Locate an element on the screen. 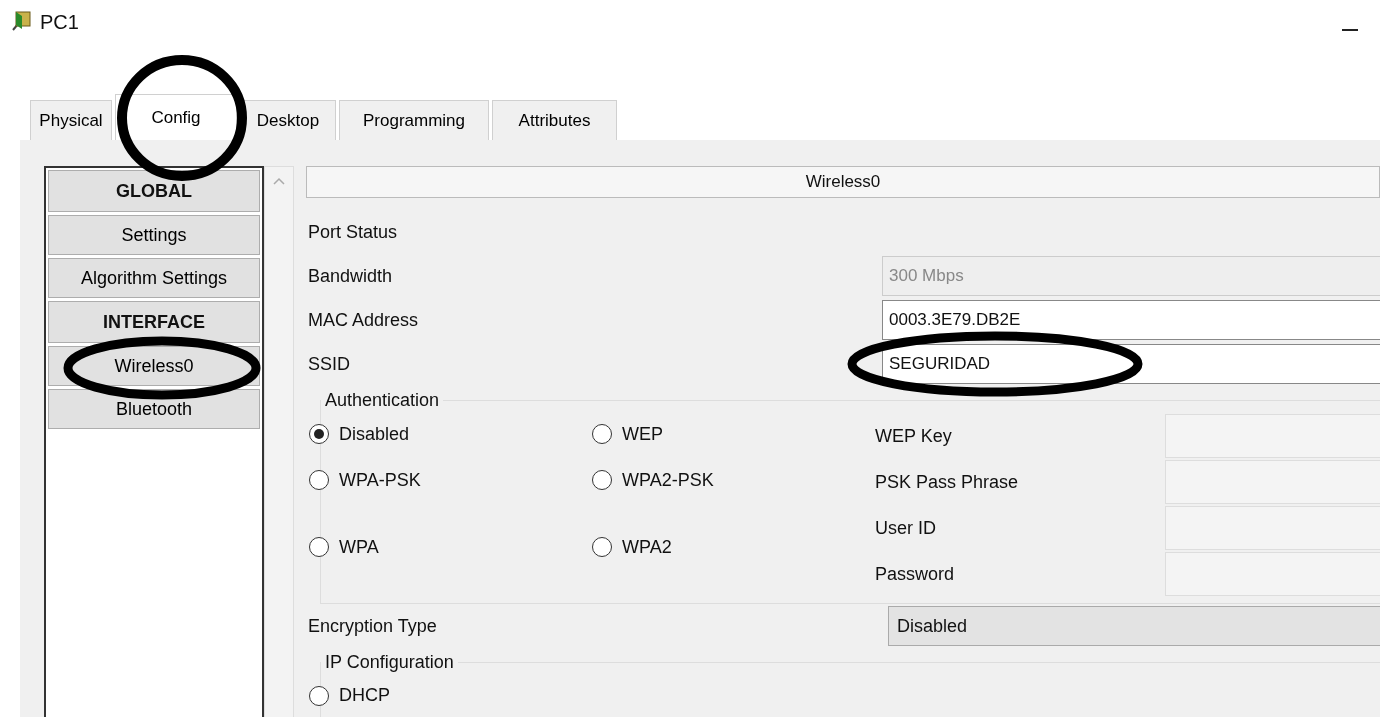  field-label: Encryption Type is located at coordinates (372, 626).